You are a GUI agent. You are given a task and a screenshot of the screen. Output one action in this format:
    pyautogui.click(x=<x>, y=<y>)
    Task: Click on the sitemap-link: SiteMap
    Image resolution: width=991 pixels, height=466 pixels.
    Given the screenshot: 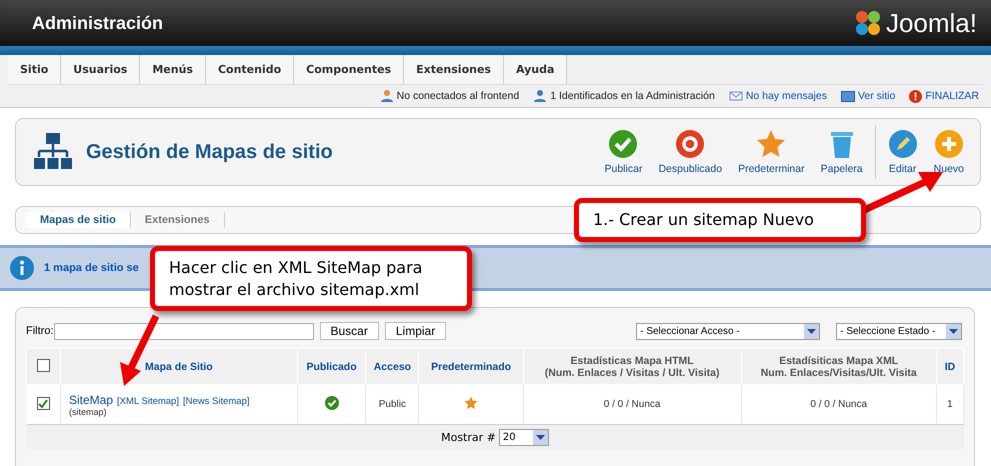 What is the action you would take?
    pyautogui.click(x=91, y=399)
    